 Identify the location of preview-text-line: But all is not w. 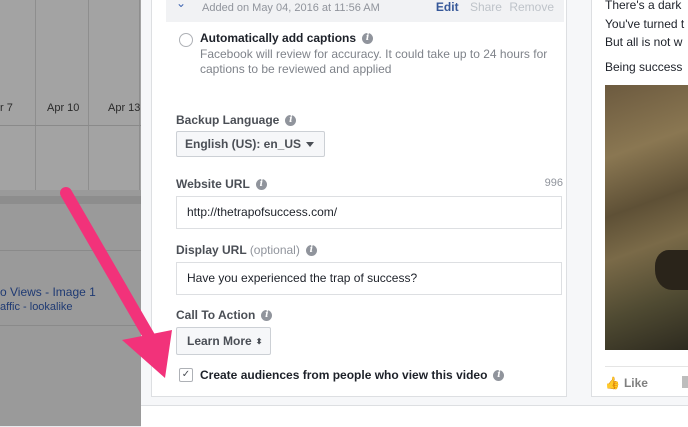
(644, 42).